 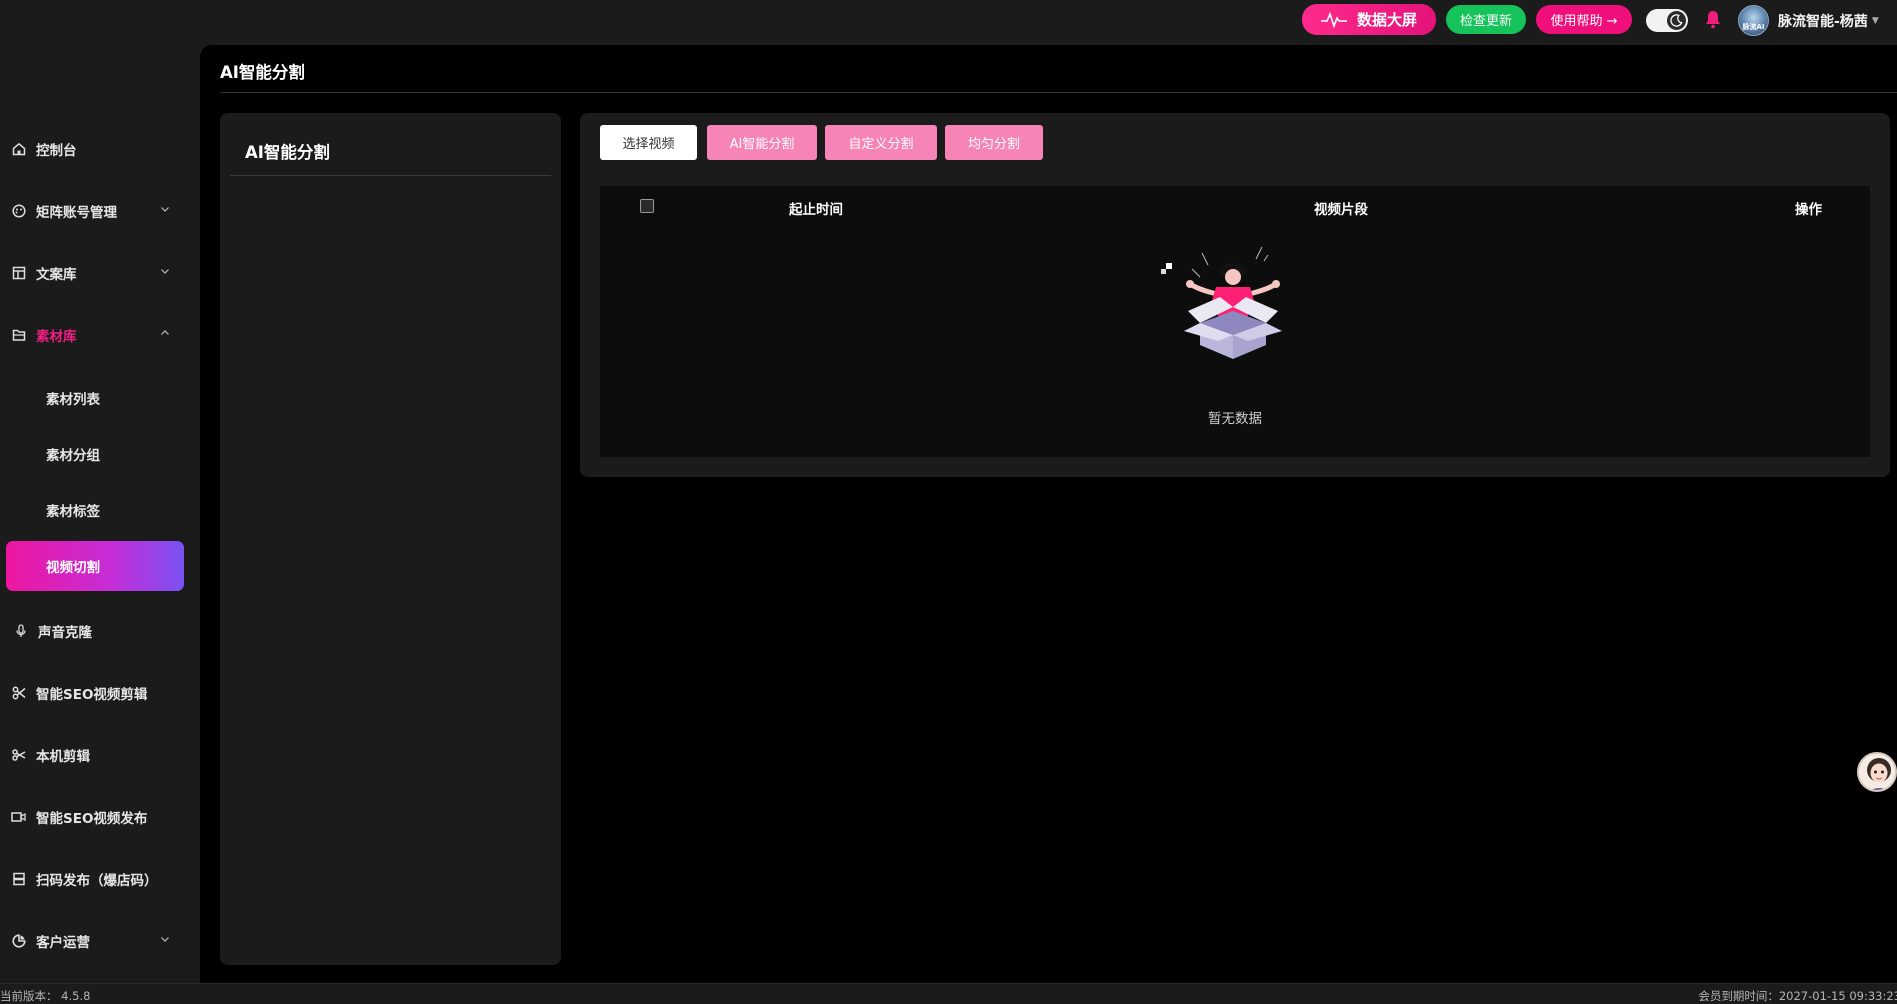 I want to click on chevron-up-icon, so click(x=165, y=332).